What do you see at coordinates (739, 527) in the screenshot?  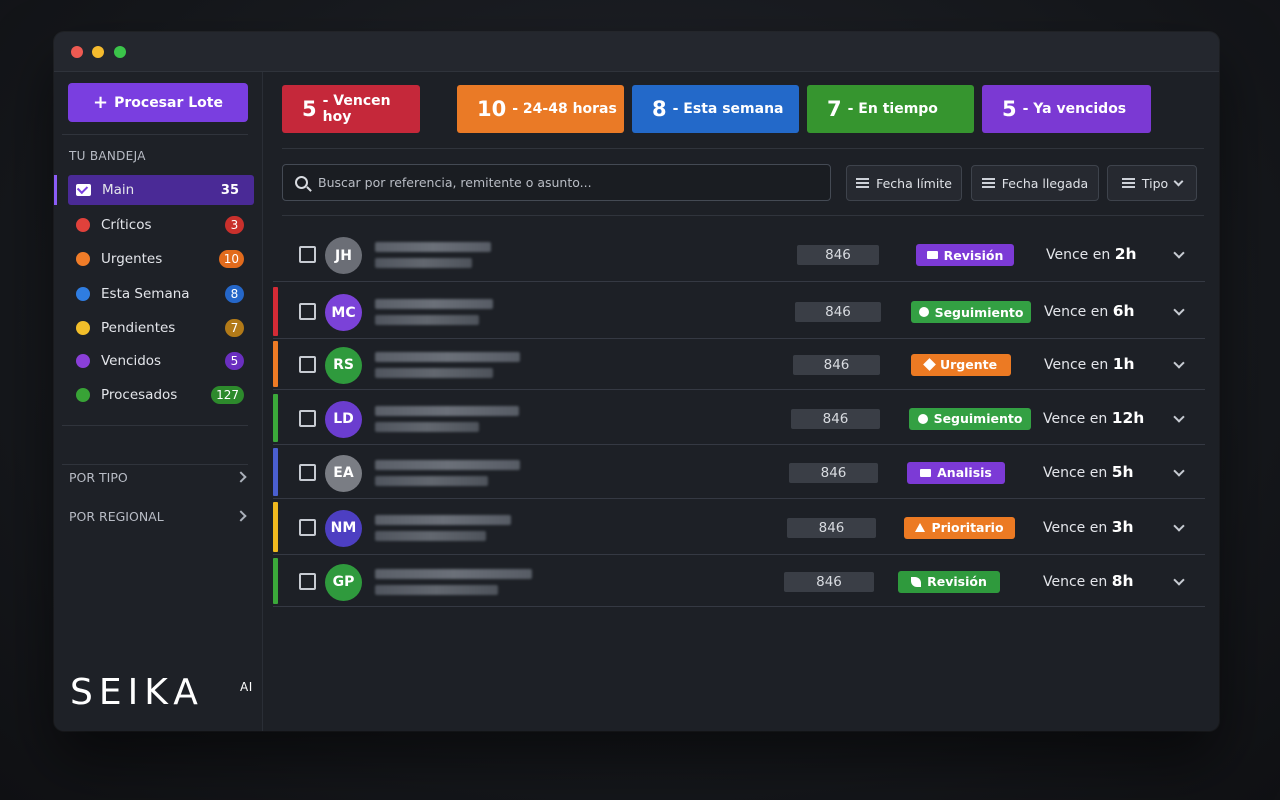 I see `table-row: NM 846 Prioritario Vence en 3h` at bounding box center [739, 527].